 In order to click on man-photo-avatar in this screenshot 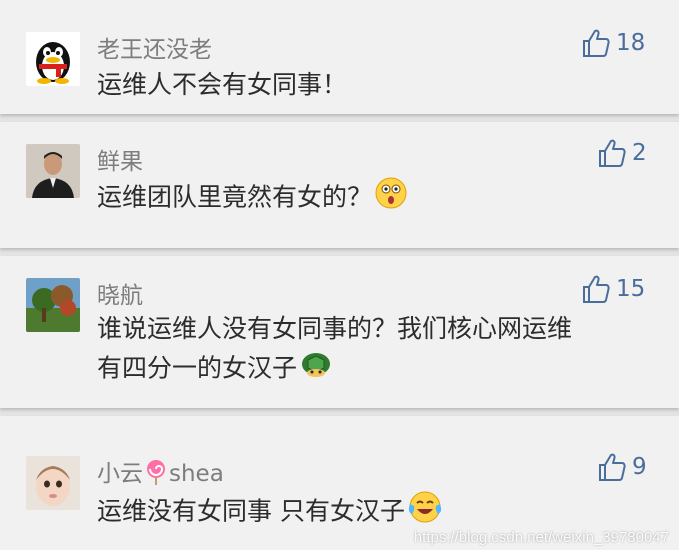, I will do `click(53, 171)`.